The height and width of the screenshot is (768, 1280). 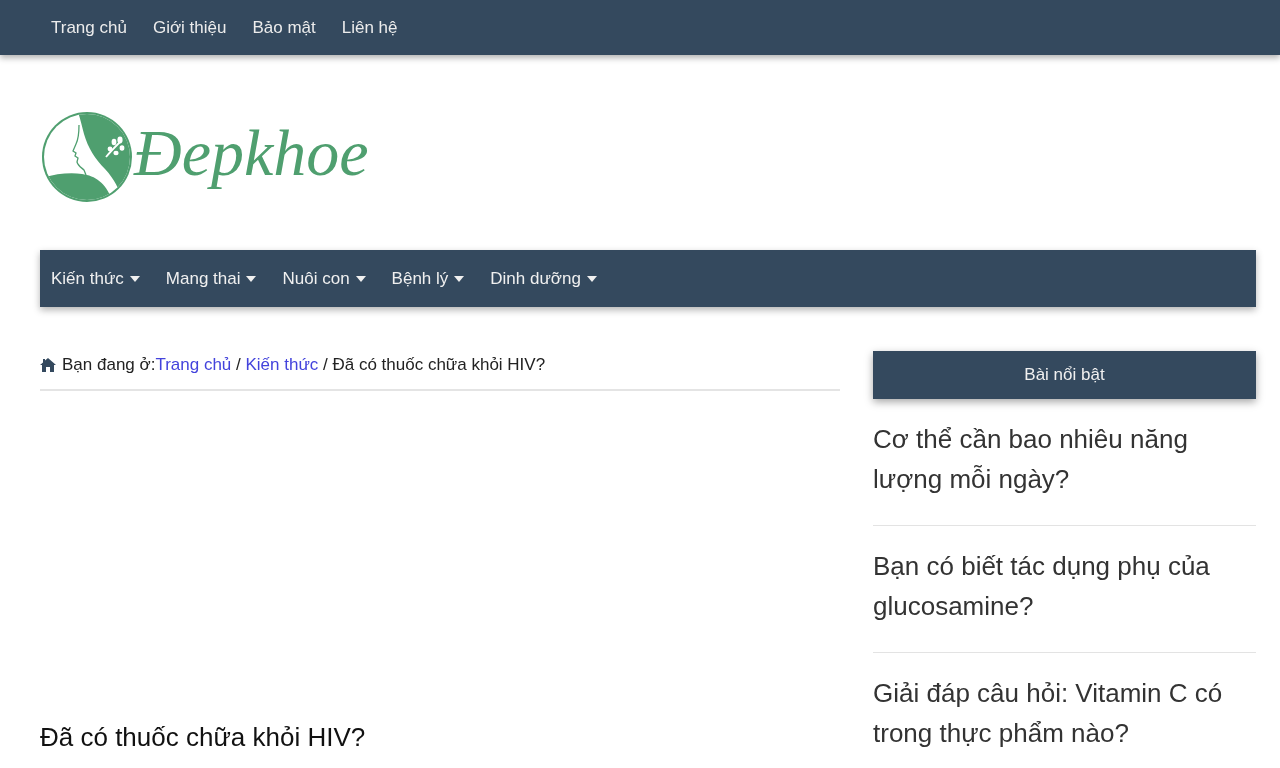 What do you see at coordinates (203, 737) in the screenshot?
I see `article-title: Đã có thuốc chữa khỏi HIV?` at bounding box center [203, 737].